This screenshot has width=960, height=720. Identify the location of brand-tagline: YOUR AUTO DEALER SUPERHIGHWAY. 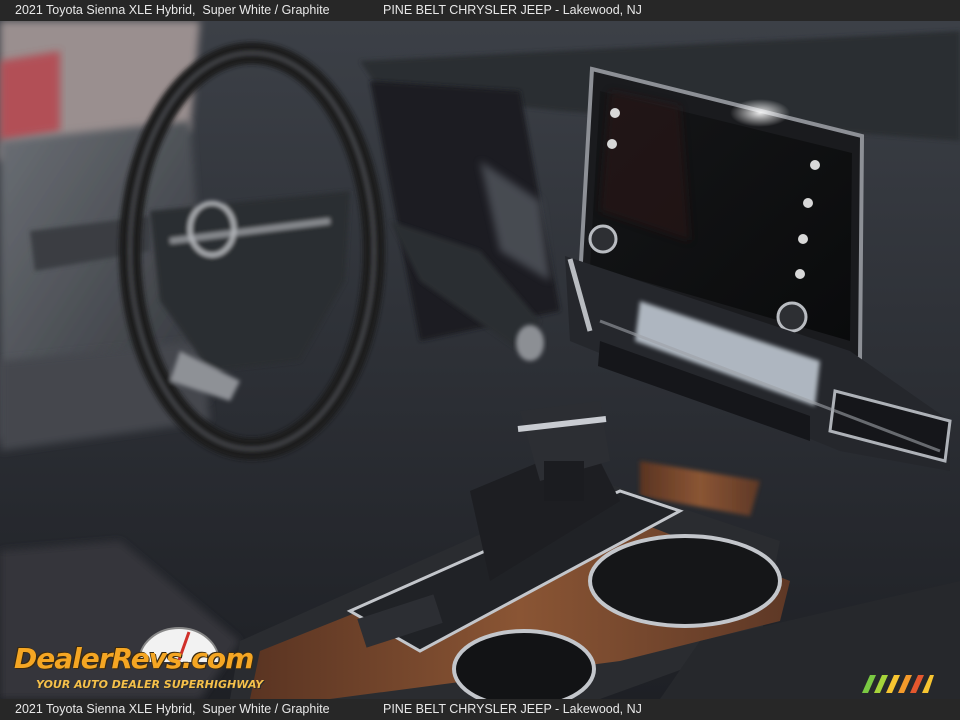
(150, 684).